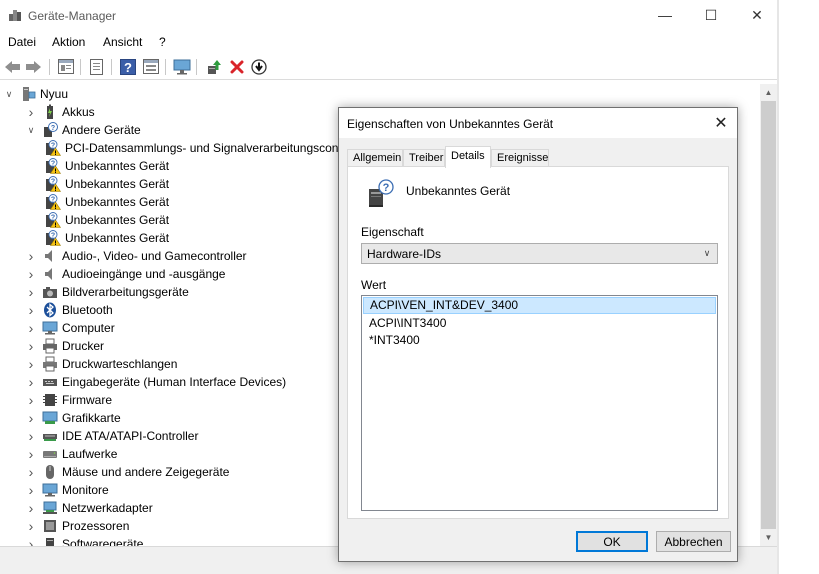  What do you see at coordinates (102, 364) in the screenshot?
I see `tree-category: › Druckwarteschlangen` at bounding box center [102, 364].